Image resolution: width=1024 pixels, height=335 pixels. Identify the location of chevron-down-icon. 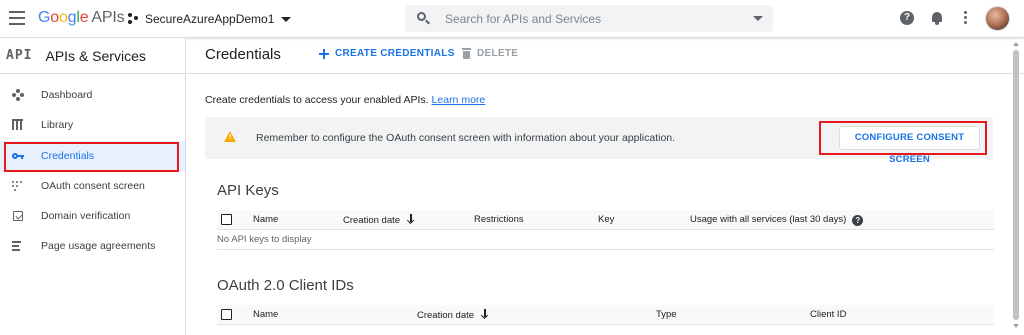
(286, 19).